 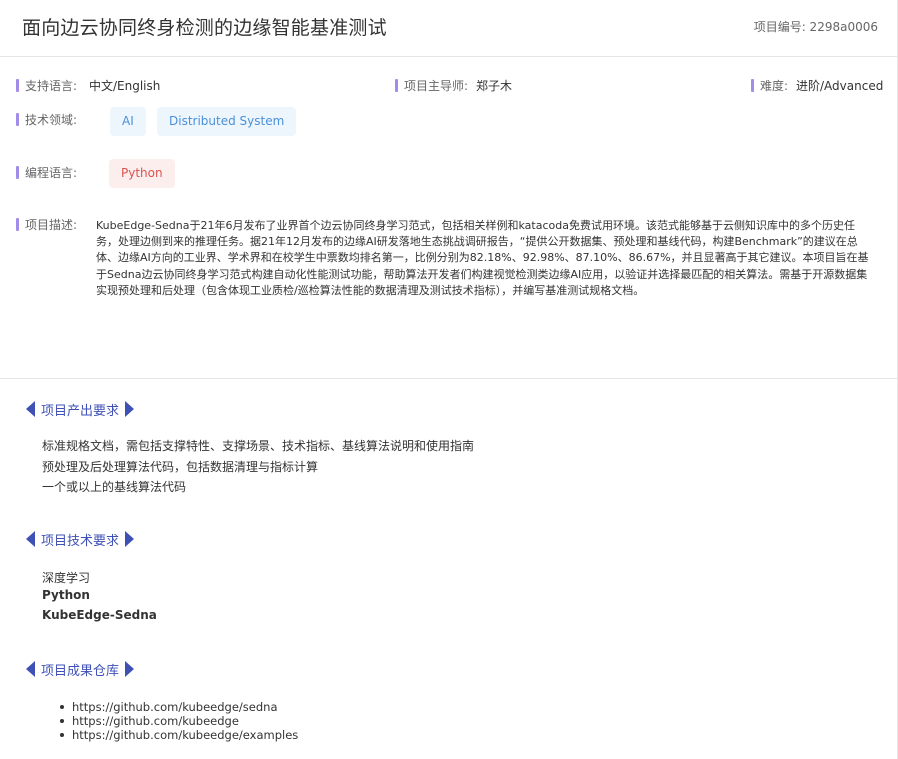 I want to click on section-repo-title: 项目成果仓库, so click(x=80, y=671).